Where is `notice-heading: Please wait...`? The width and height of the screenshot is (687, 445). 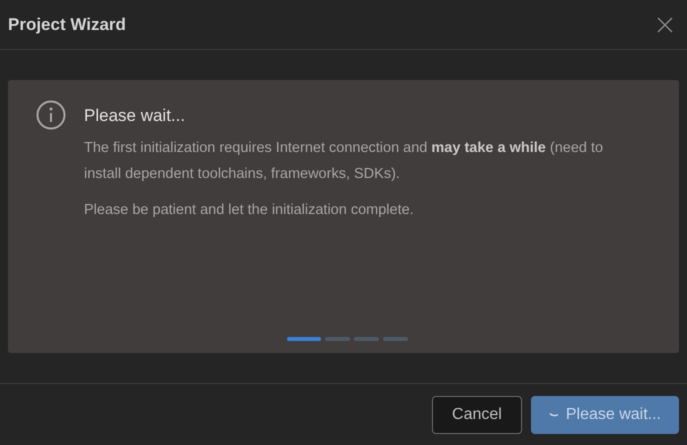 notice-heading: Please wait... is located at coordinates (135, 116).